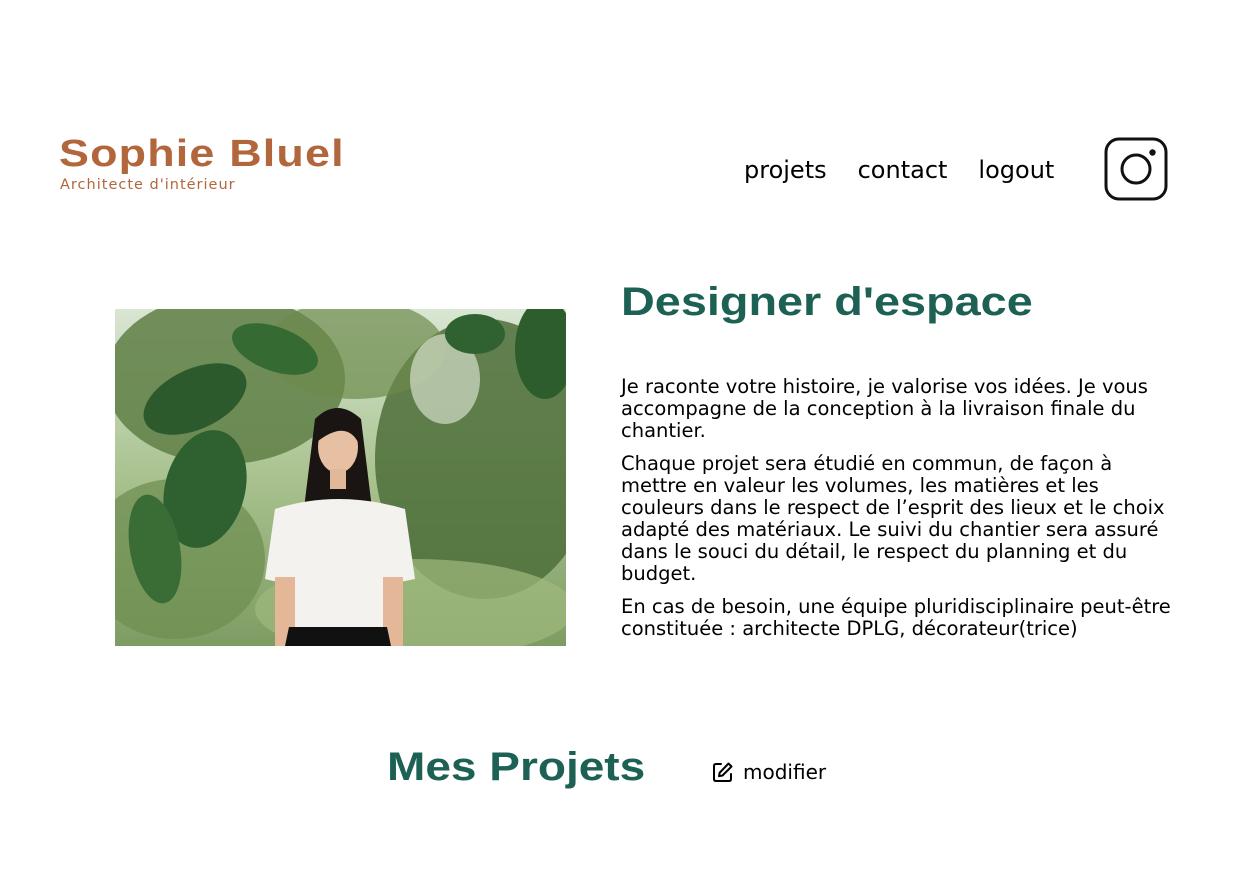 The width and height of the screenshot is (1240, 890). Describe the element at coordinates (1016, 170) in the screenshot. I see `nav-link-logout: logout` at that location.